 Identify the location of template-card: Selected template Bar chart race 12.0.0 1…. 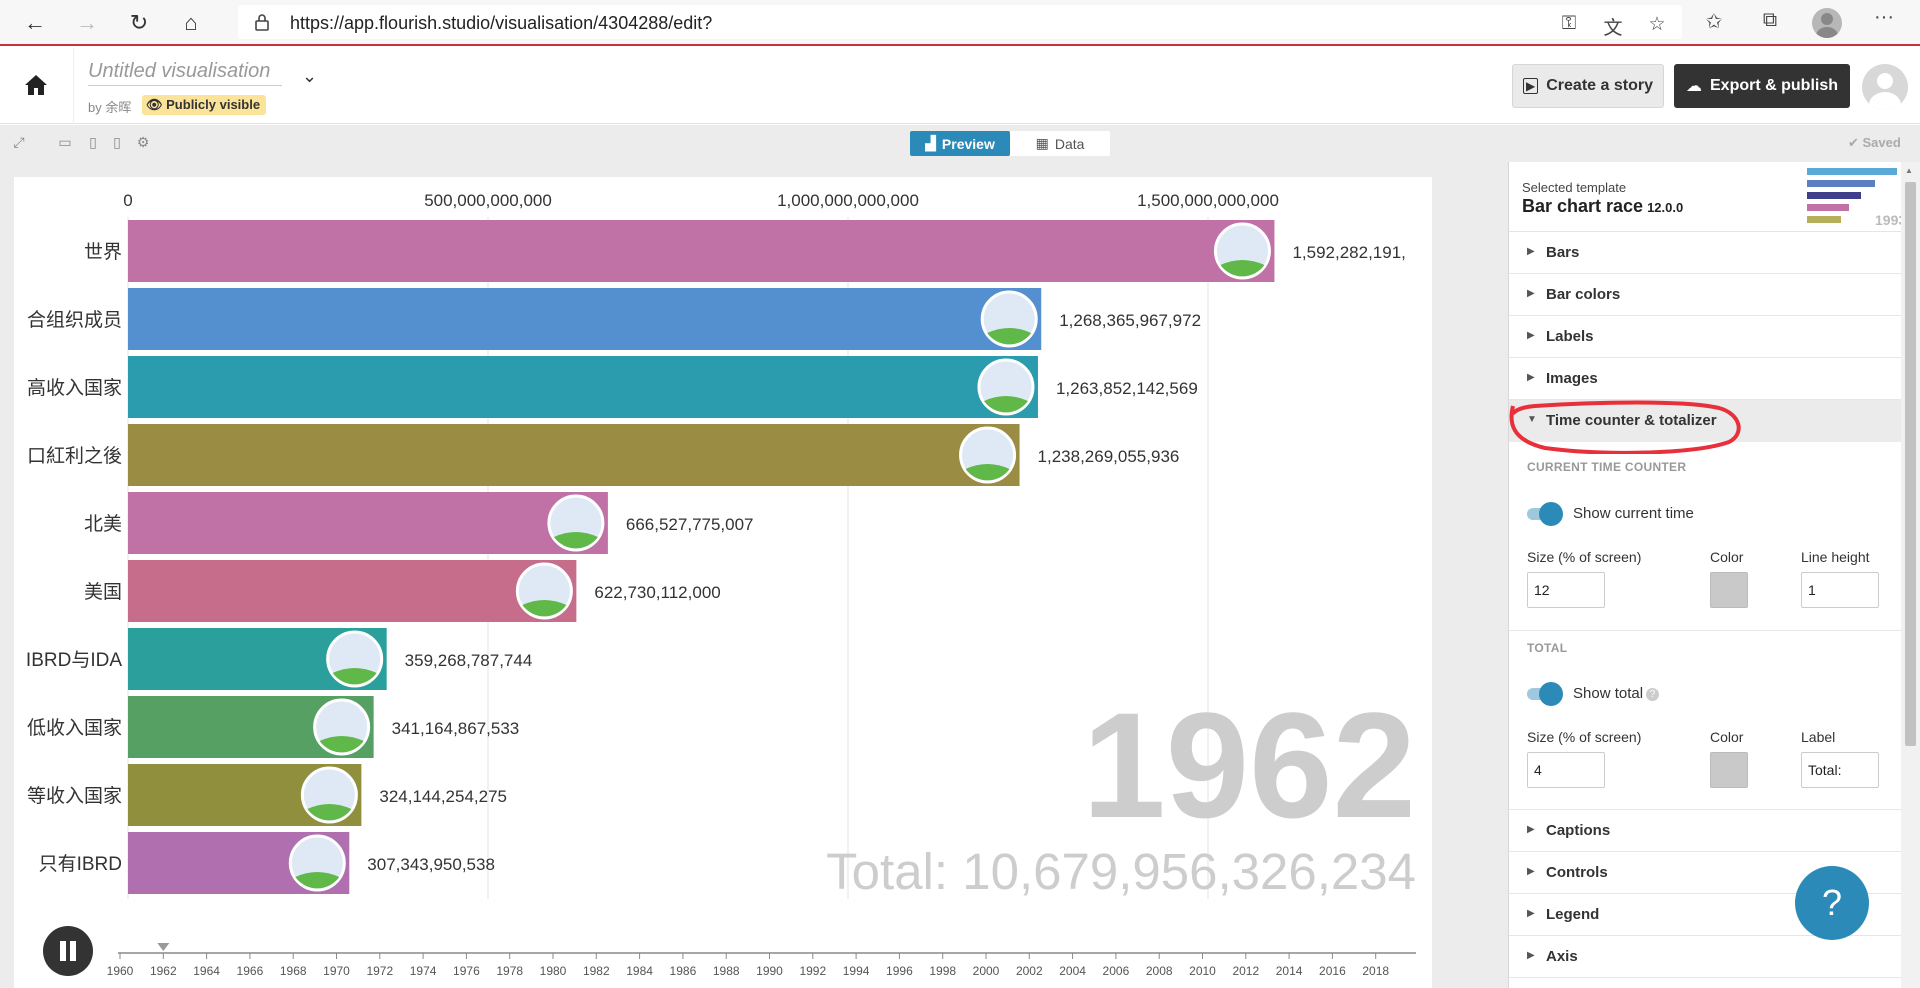
(1705, 197).